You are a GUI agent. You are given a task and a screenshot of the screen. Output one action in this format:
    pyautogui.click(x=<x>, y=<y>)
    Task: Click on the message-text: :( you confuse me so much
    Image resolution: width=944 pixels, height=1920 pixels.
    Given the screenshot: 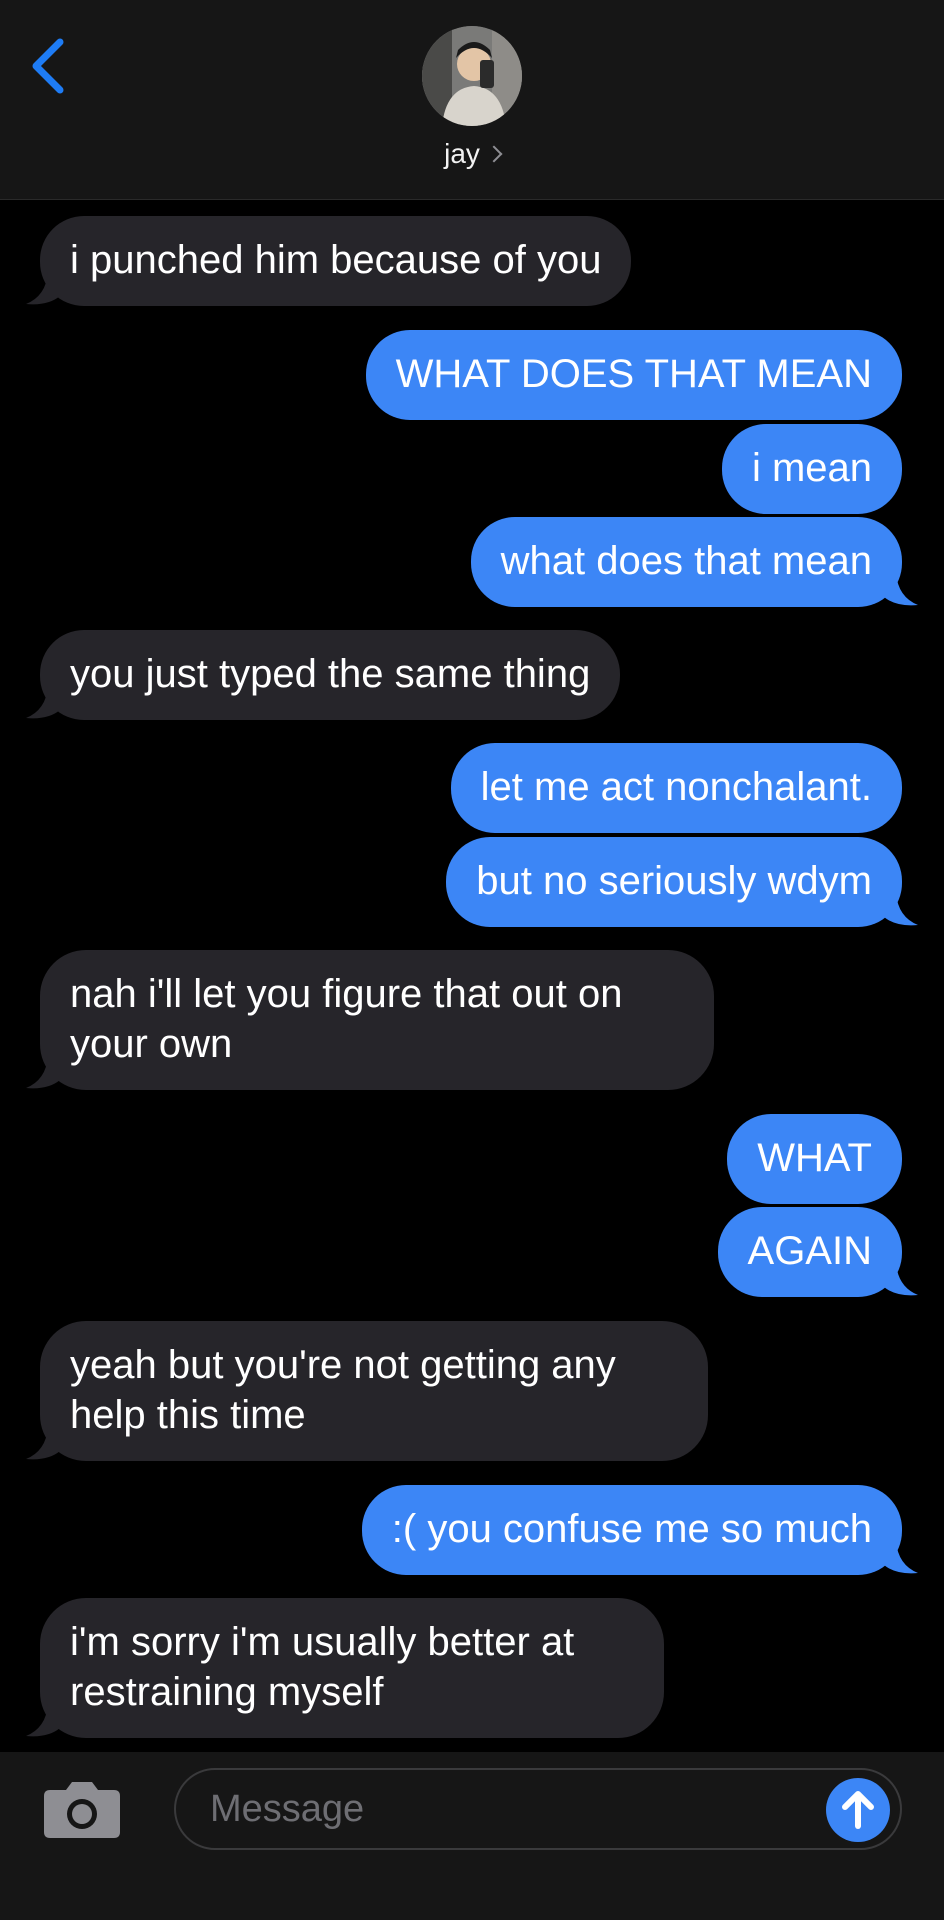 What is the action you would take?
    pyautogui.click(x=631, y=1529)
    